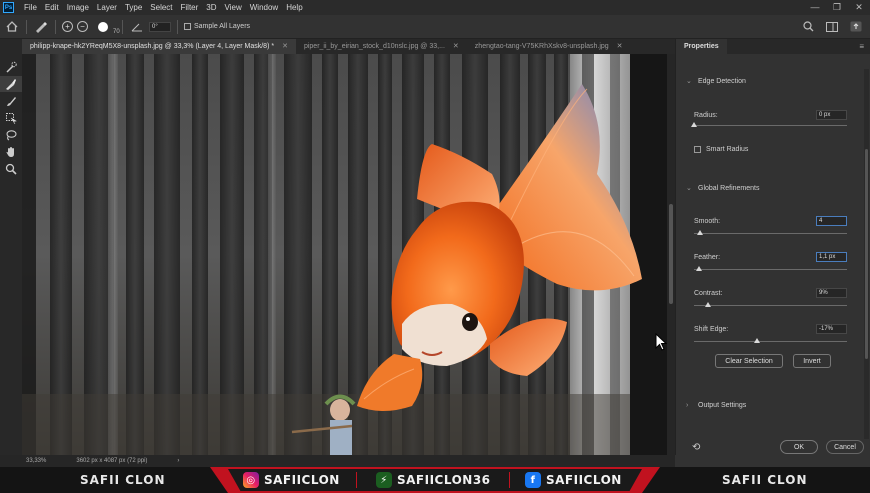 The image size is (870, 493). I want to click on smart-radius-label: Smart Radius, so click(727, 149).